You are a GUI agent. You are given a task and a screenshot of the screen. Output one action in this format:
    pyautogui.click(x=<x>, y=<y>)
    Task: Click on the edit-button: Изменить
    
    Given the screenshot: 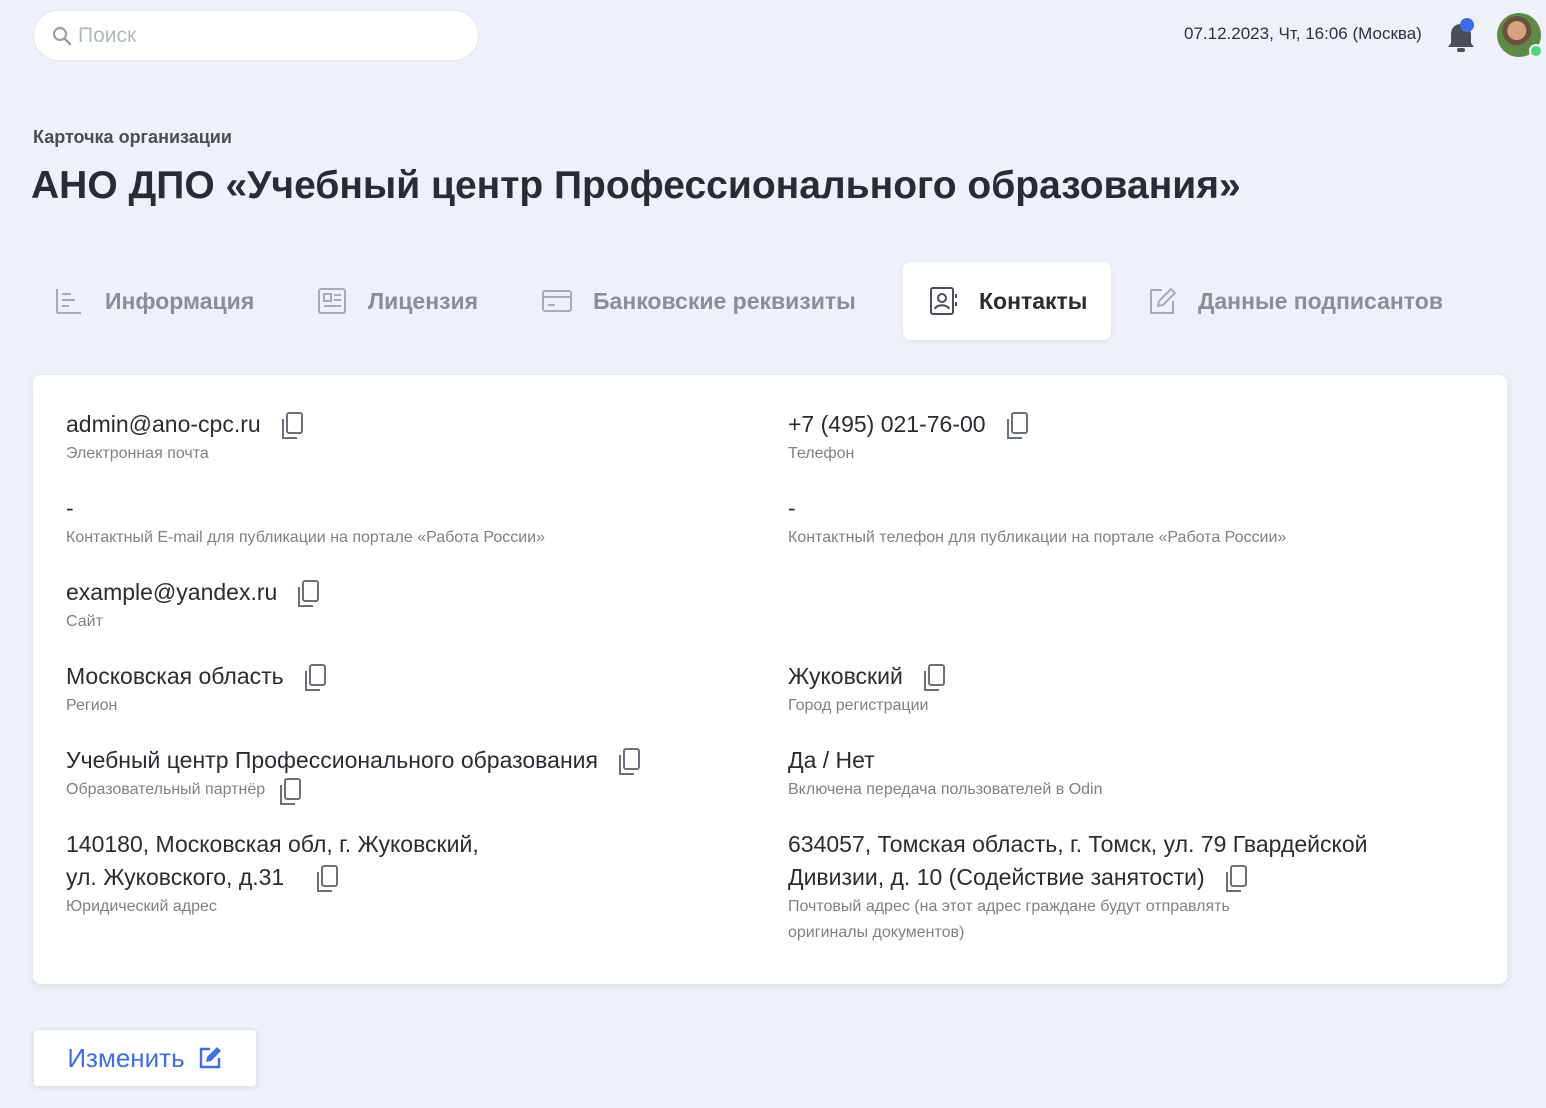 What is the action you would take?
    pyautogui.click(x=145, y=1058)
    